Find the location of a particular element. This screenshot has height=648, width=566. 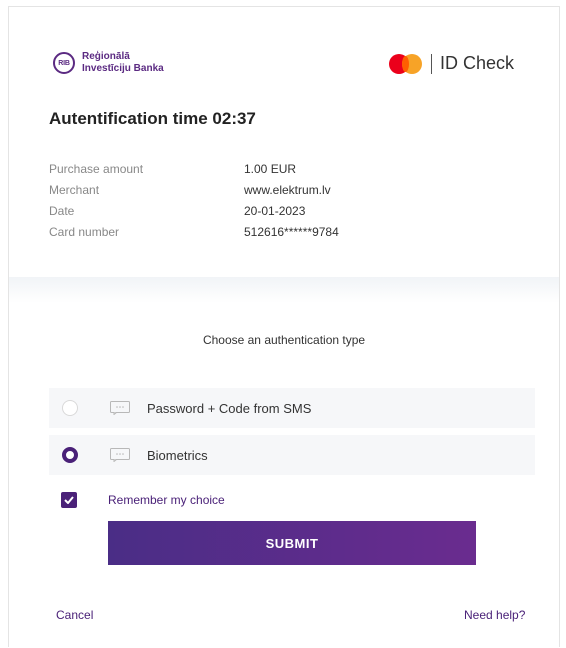

id-check-label: ID Check is located at coordinates (477, 63).